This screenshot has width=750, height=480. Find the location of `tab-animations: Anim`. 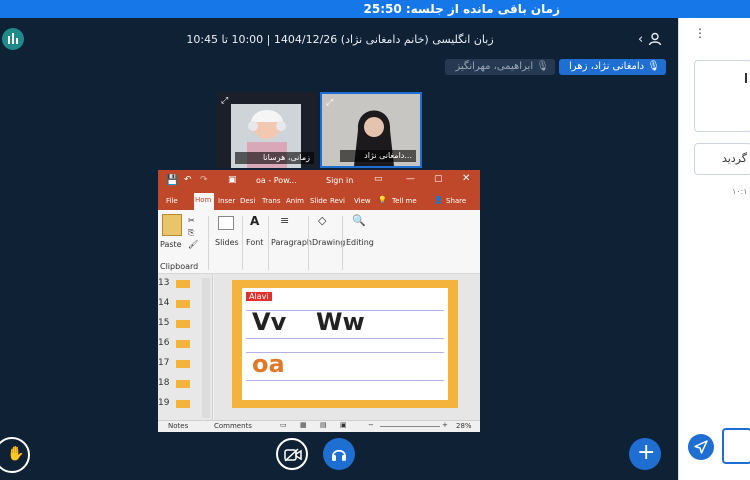

tab-animations: Anim is located at coordinates (295, 201).